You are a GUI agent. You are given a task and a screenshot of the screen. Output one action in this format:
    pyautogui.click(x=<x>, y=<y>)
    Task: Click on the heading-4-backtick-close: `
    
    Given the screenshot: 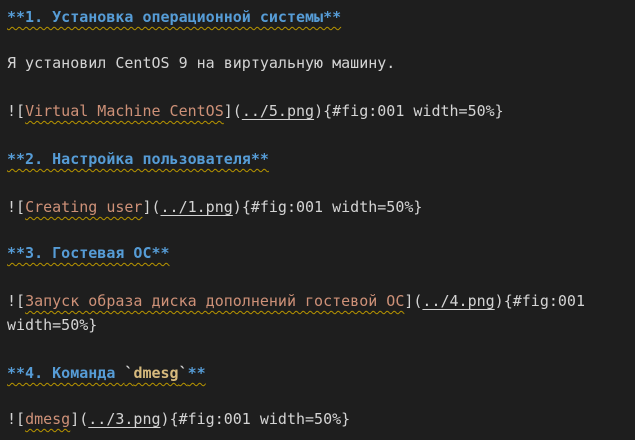 What is the action you would take?
    pyautogui.click(x=183, y=373)
    